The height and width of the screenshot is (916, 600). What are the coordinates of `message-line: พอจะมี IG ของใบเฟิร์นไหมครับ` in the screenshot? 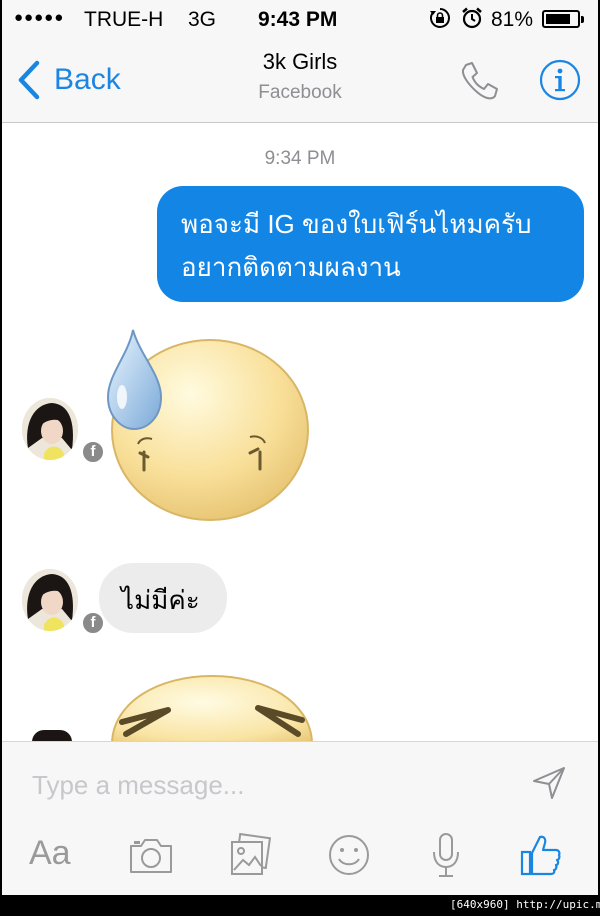 It's located at (356, 224).